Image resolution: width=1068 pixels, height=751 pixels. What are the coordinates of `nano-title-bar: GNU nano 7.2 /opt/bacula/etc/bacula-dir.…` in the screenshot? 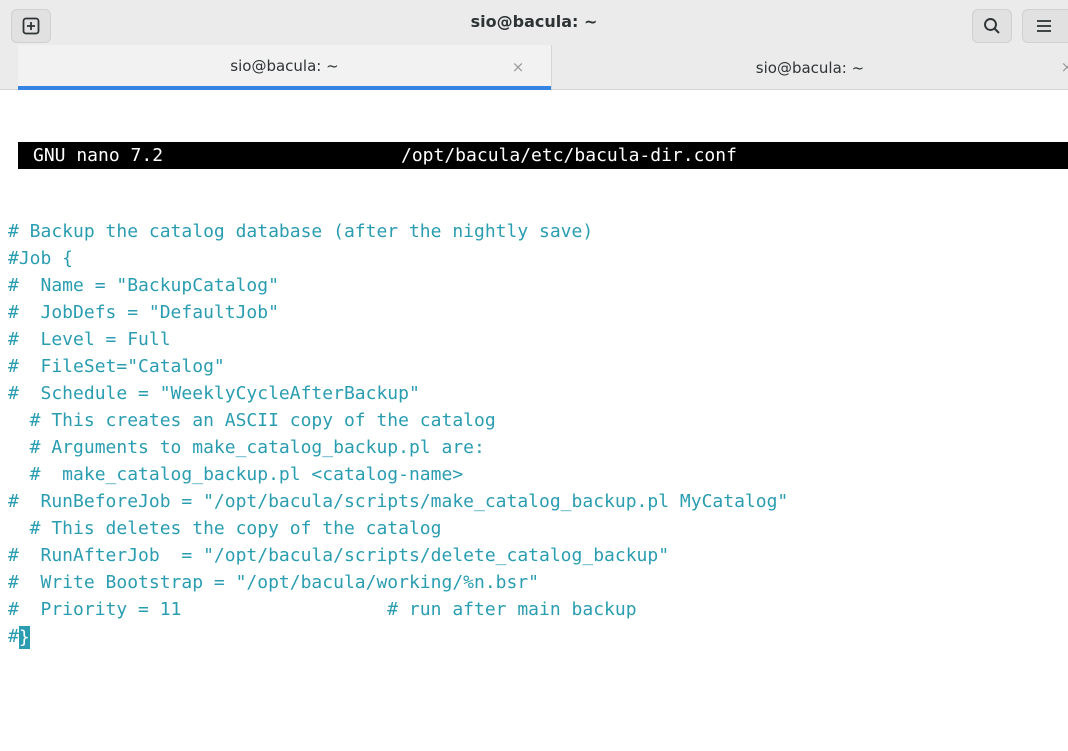 It's located at (543, 155).